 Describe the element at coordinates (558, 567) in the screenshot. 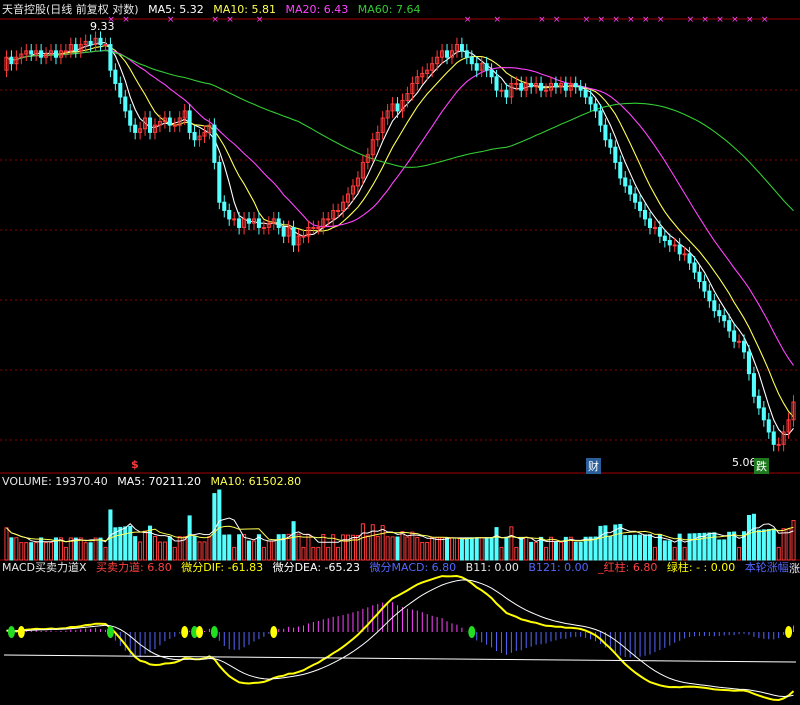

I see `b121-label: B121: 0.00` at that location.